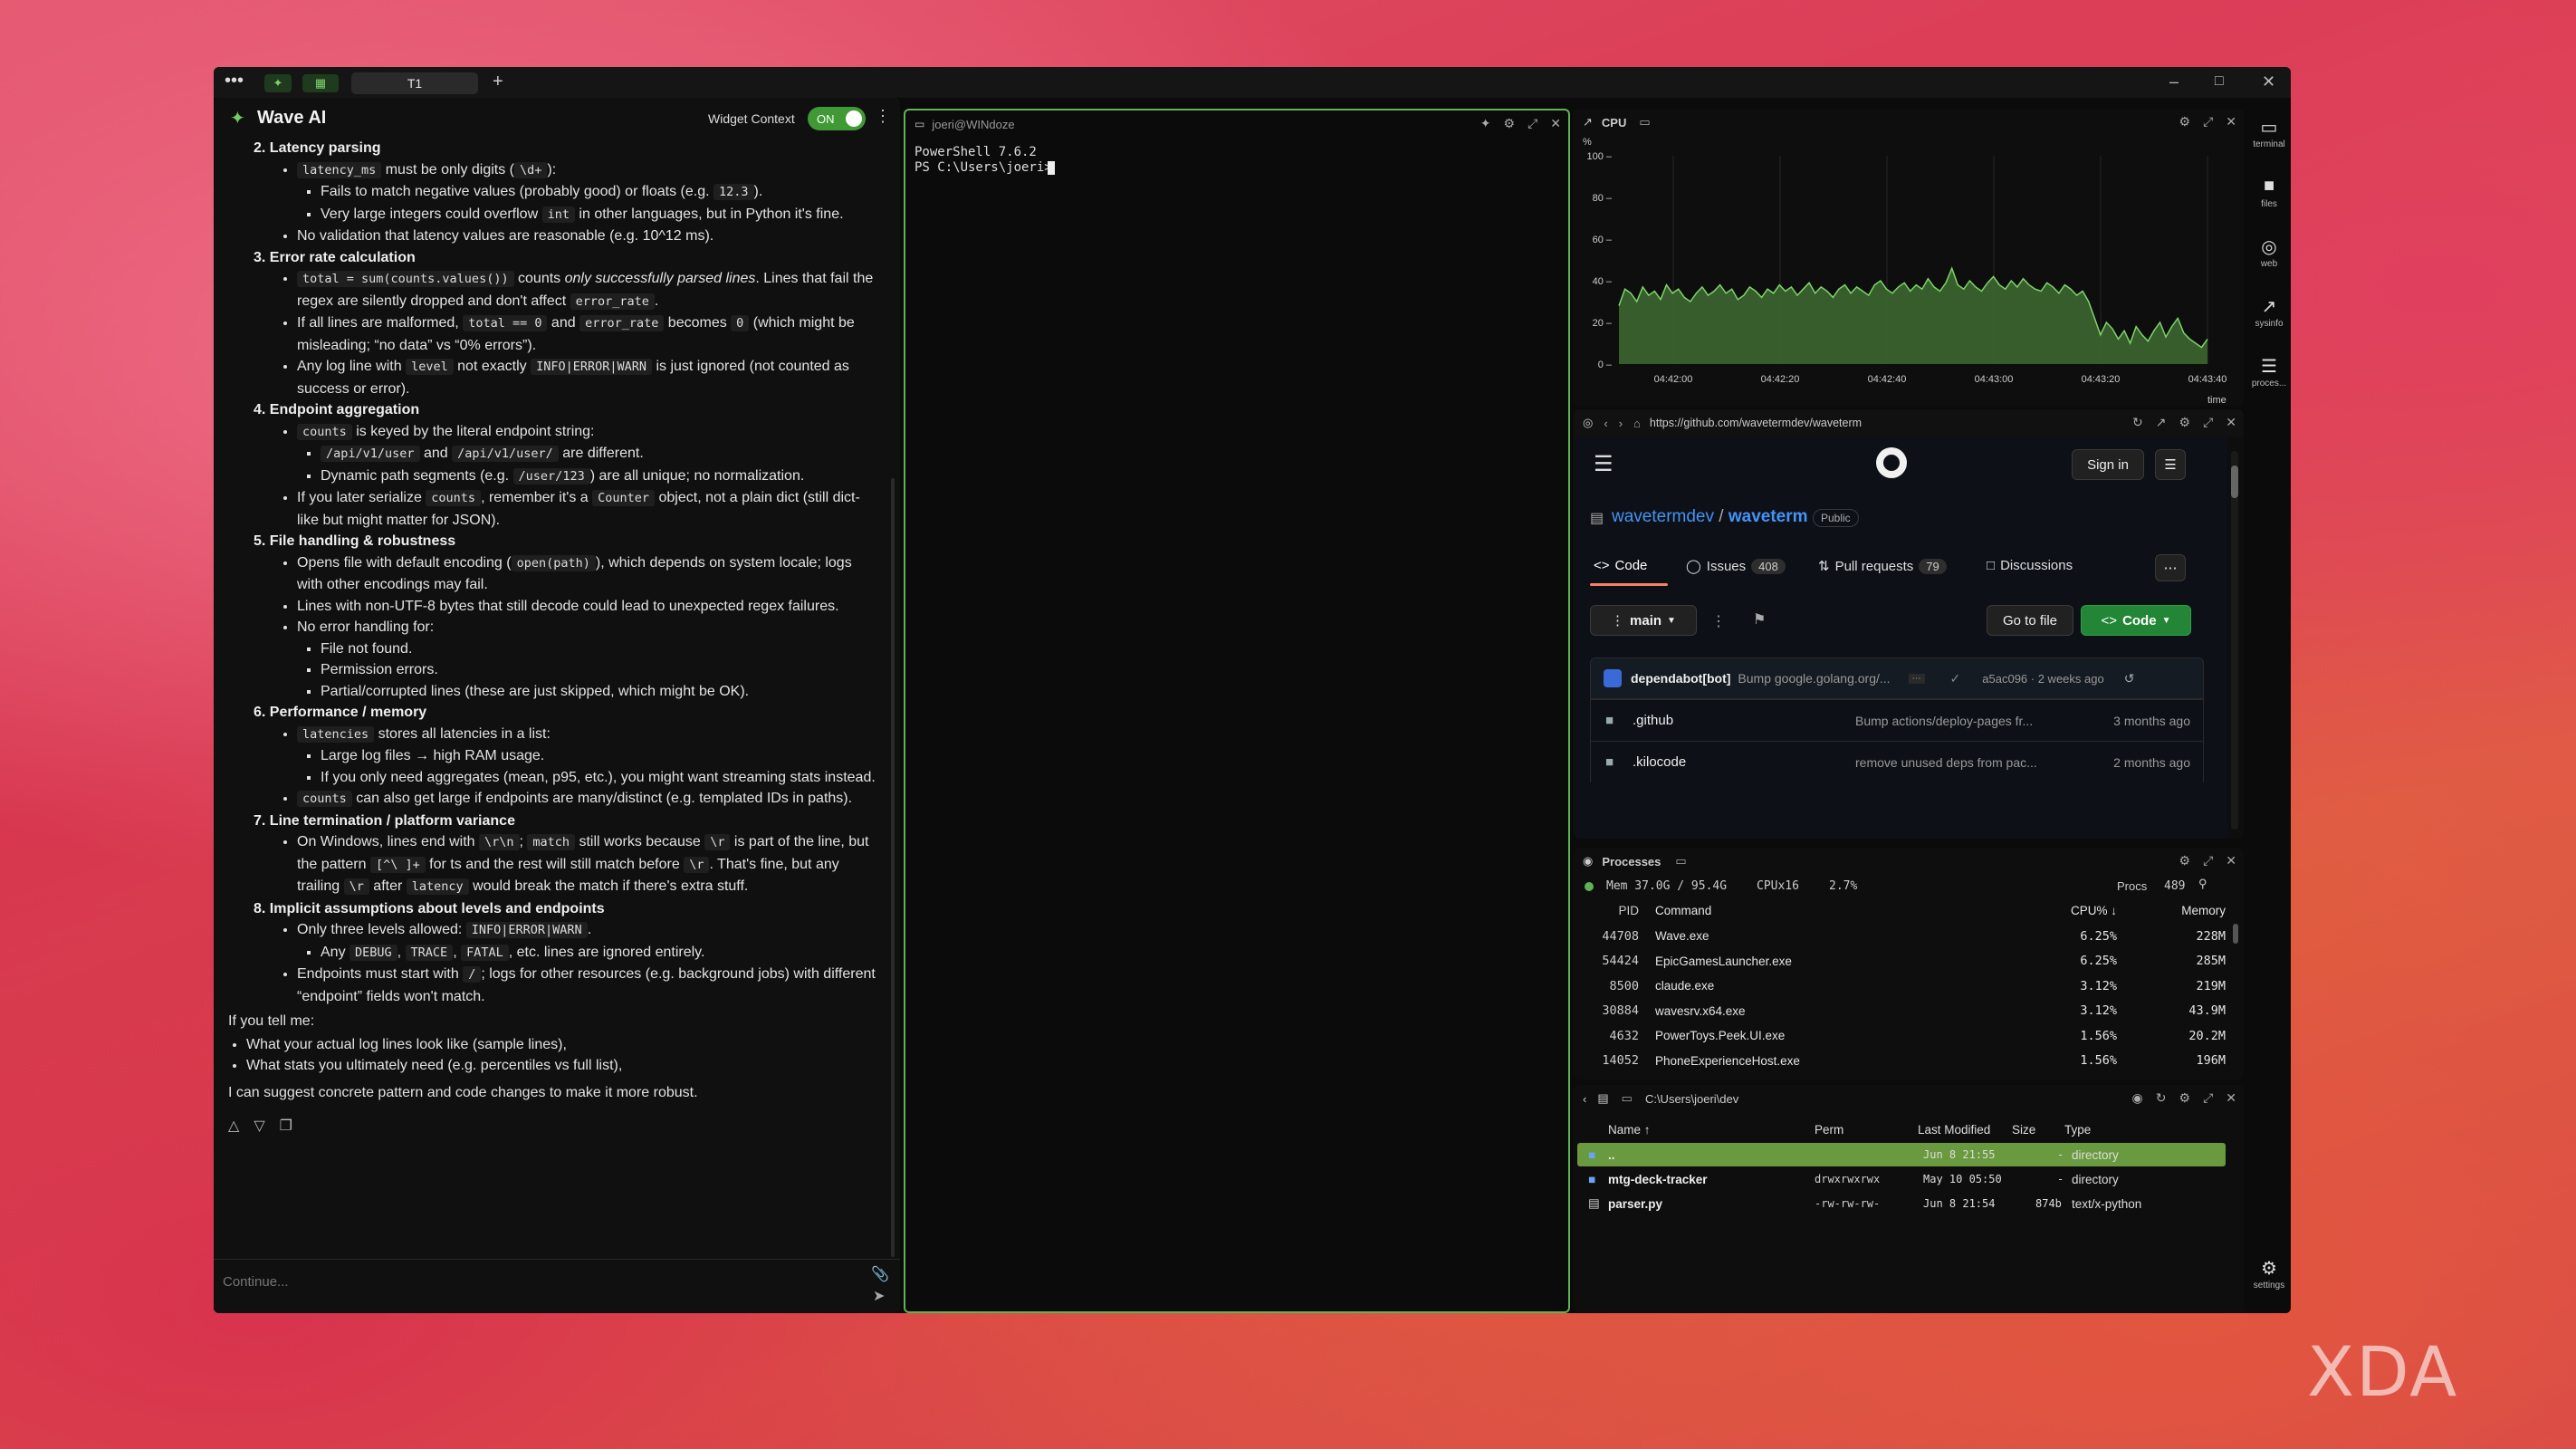  What do you see at coordinates (2170, 464) in the screenshot?
I see `options-button: ☰` at bounding box center [2170, 464].